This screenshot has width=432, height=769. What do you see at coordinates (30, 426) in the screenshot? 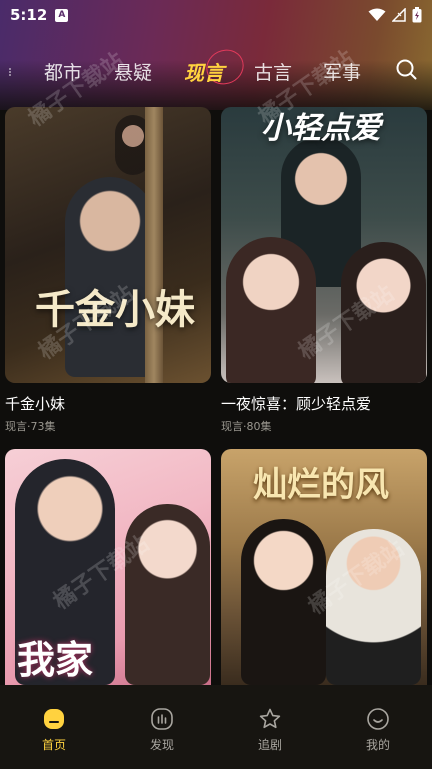
I see `drama-meta: 现言·73集` at bounding box center [30, 426].